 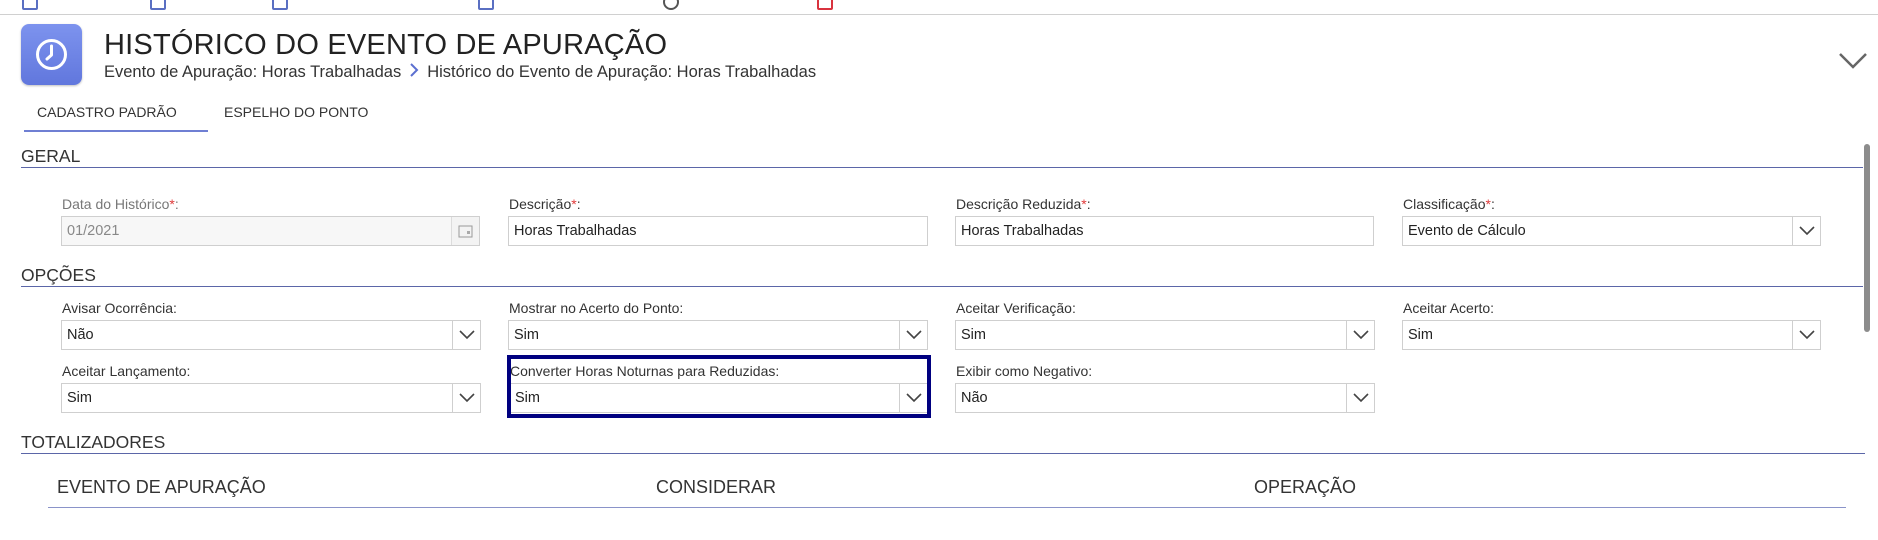 I want to click on avisar-ocorrencia-select: Não, so click(x=271, y=335).